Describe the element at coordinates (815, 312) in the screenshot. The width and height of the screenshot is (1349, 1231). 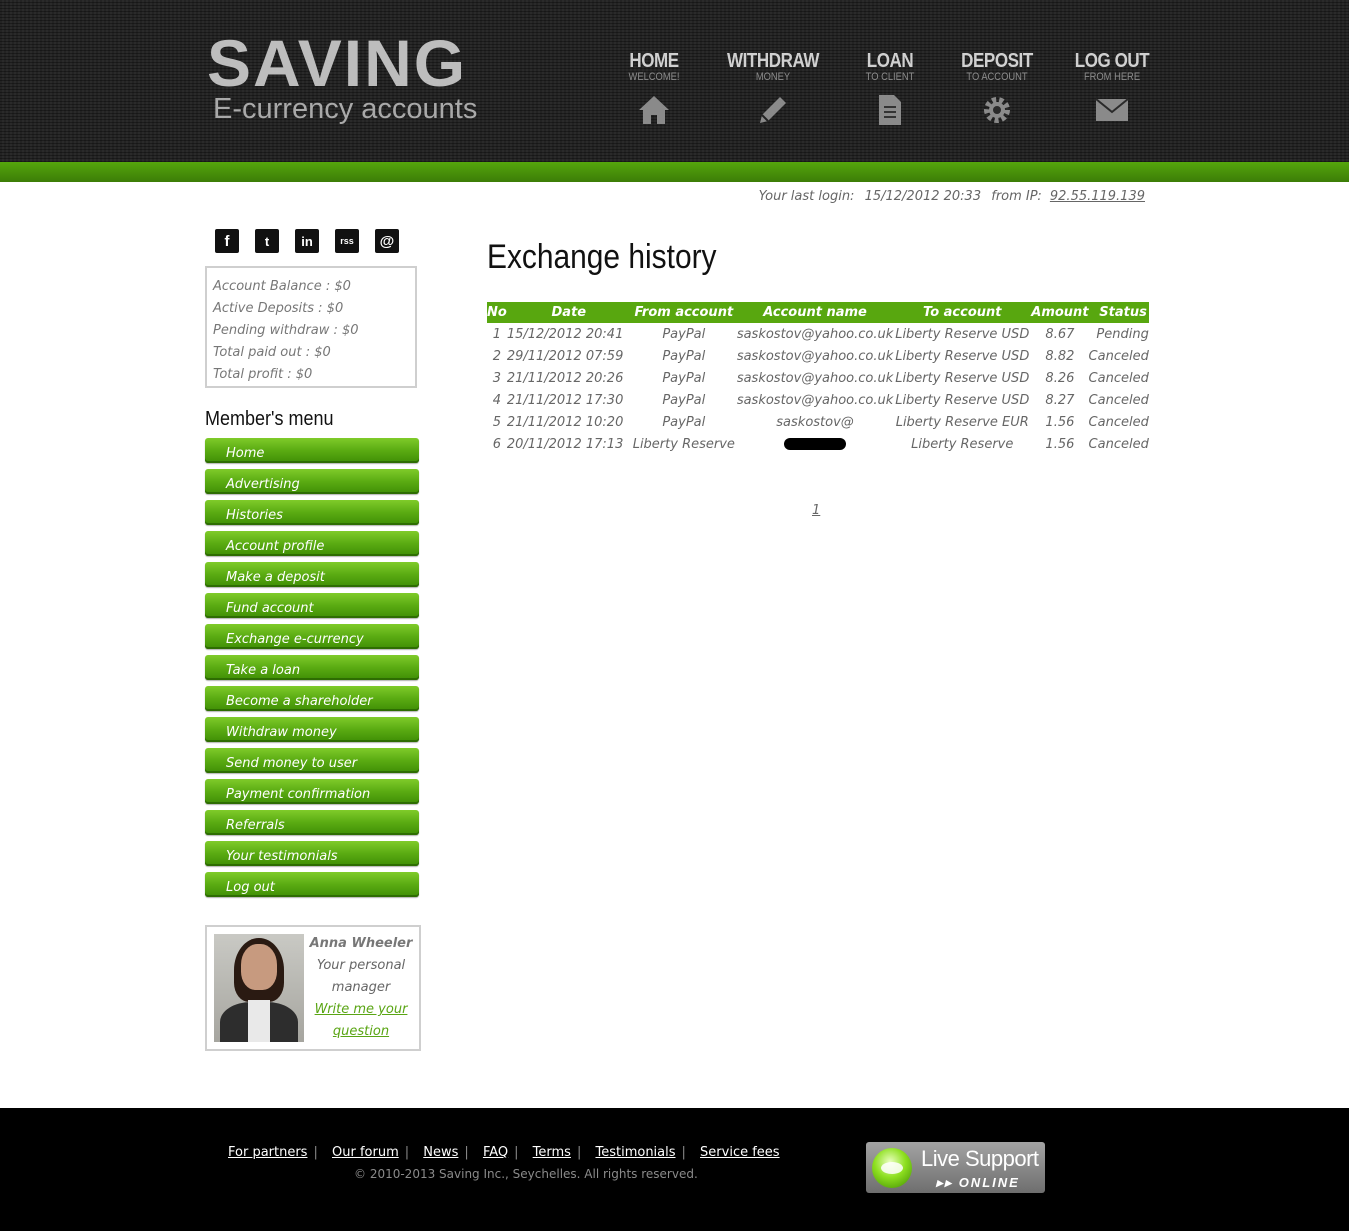
I see `col-header-account-name: Account name` at that location.